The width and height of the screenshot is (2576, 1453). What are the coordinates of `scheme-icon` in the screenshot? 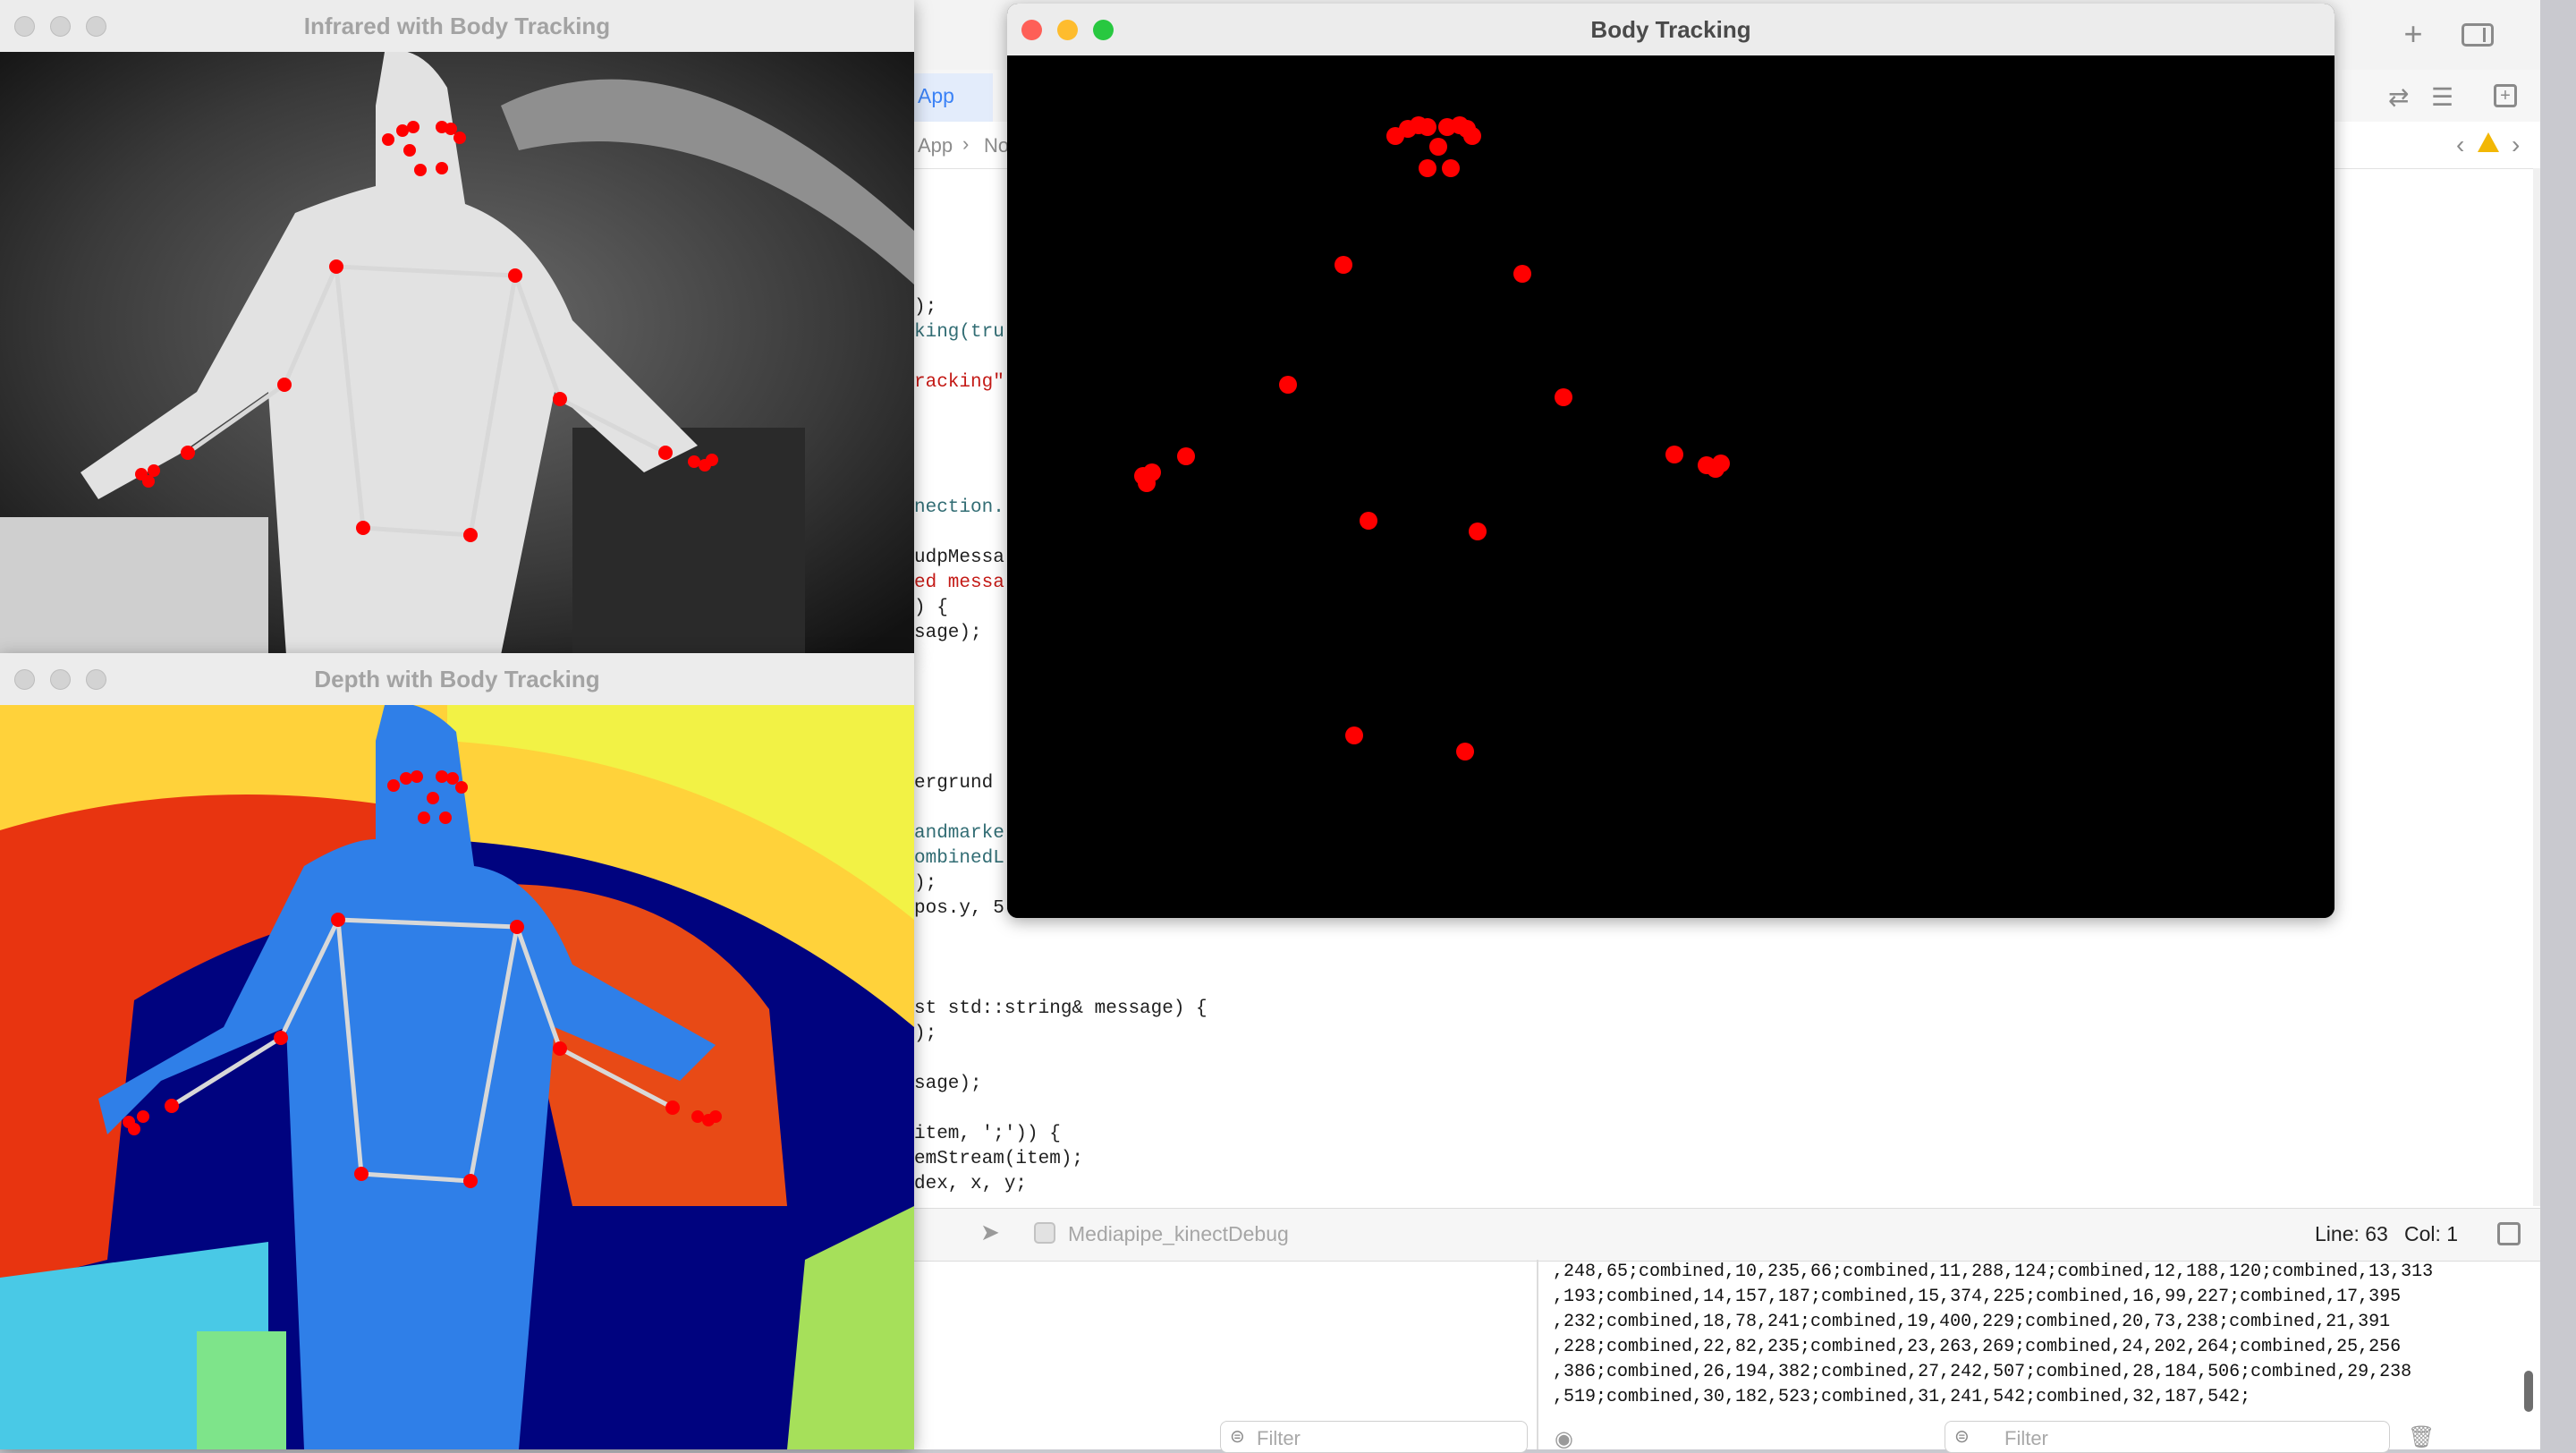 It's located at (1044, 1233).